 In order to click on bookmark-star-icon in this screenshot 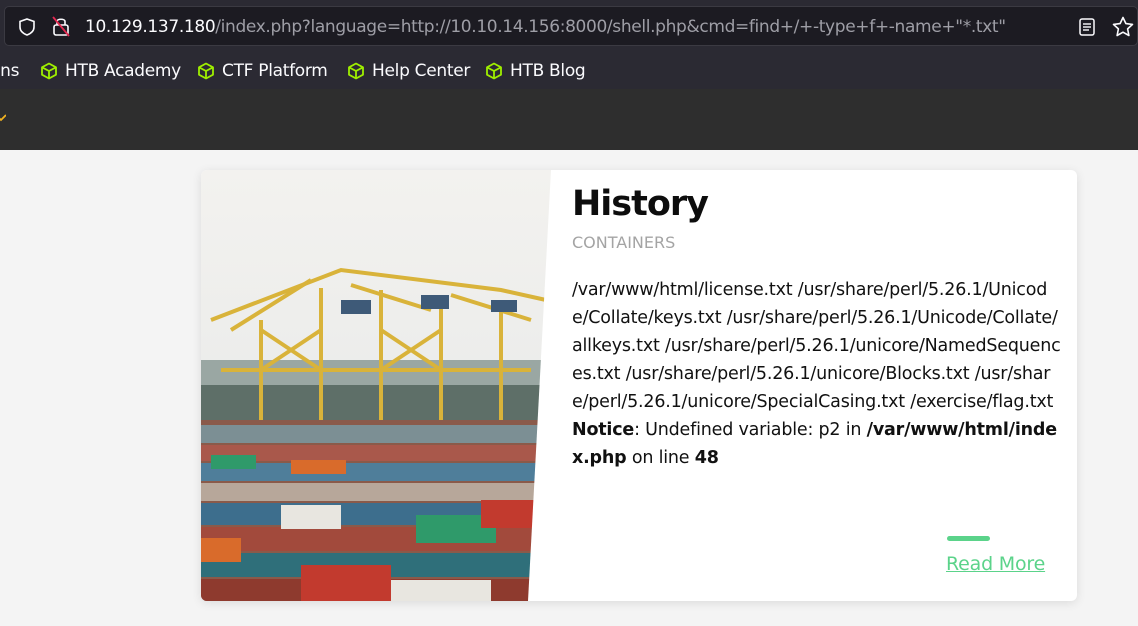, I will do `click(1123, 27)`.